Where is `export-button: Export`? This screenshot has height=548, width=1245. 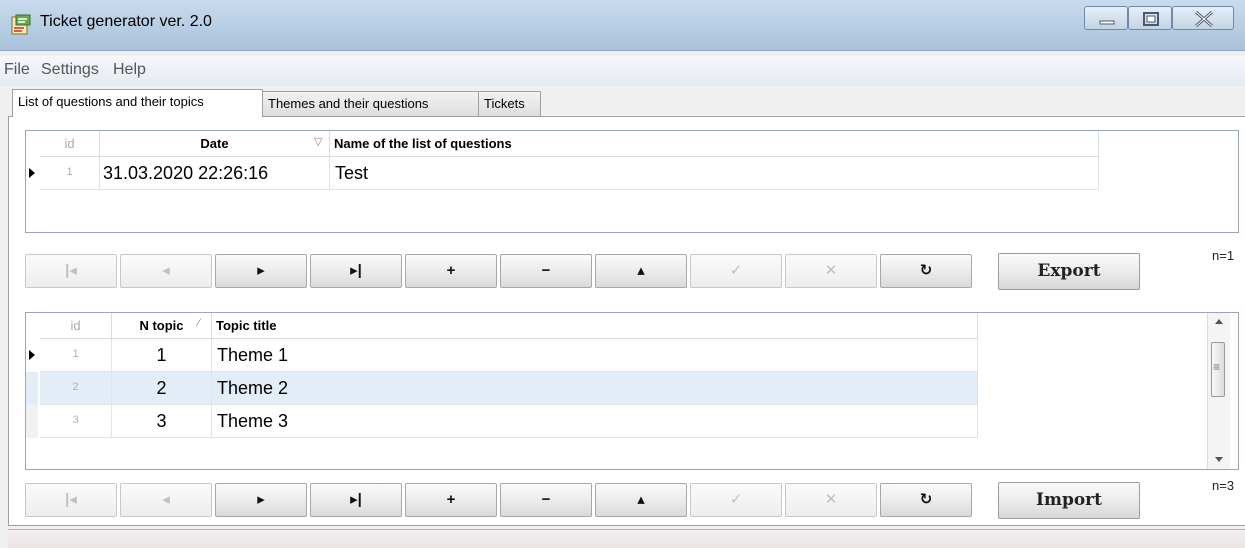
export-button: Export is located at coordinates (1069, 271).